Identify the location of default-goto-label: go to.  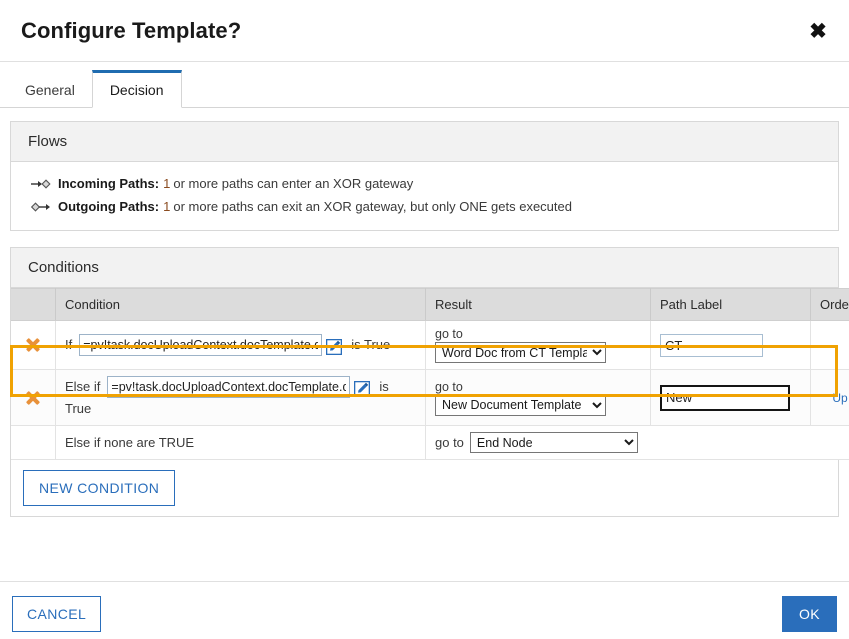
(449, 442).